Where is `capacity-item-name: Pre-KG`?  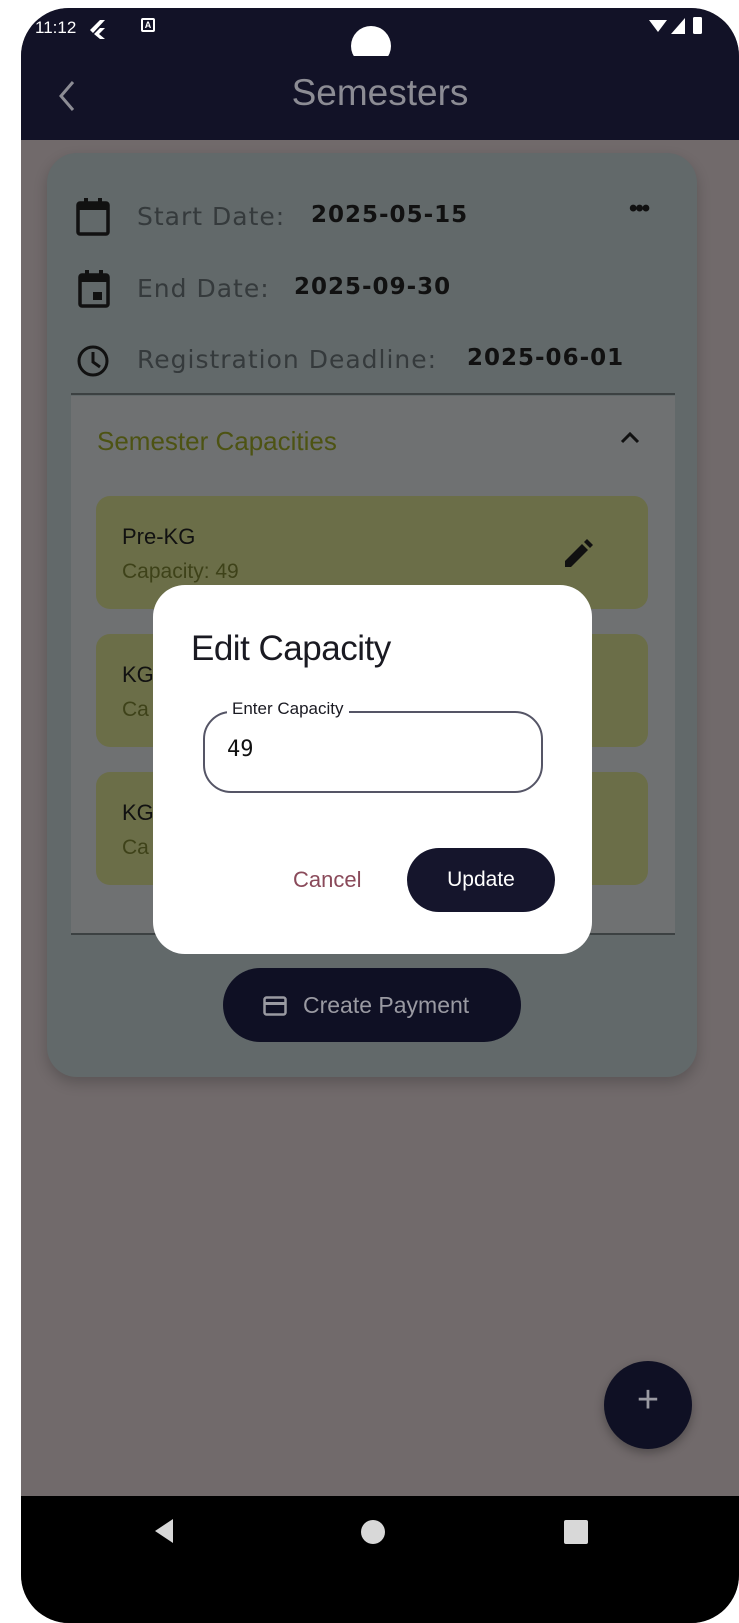 capacity-item-name: Pre-KG is located at coordinates (159, 536).